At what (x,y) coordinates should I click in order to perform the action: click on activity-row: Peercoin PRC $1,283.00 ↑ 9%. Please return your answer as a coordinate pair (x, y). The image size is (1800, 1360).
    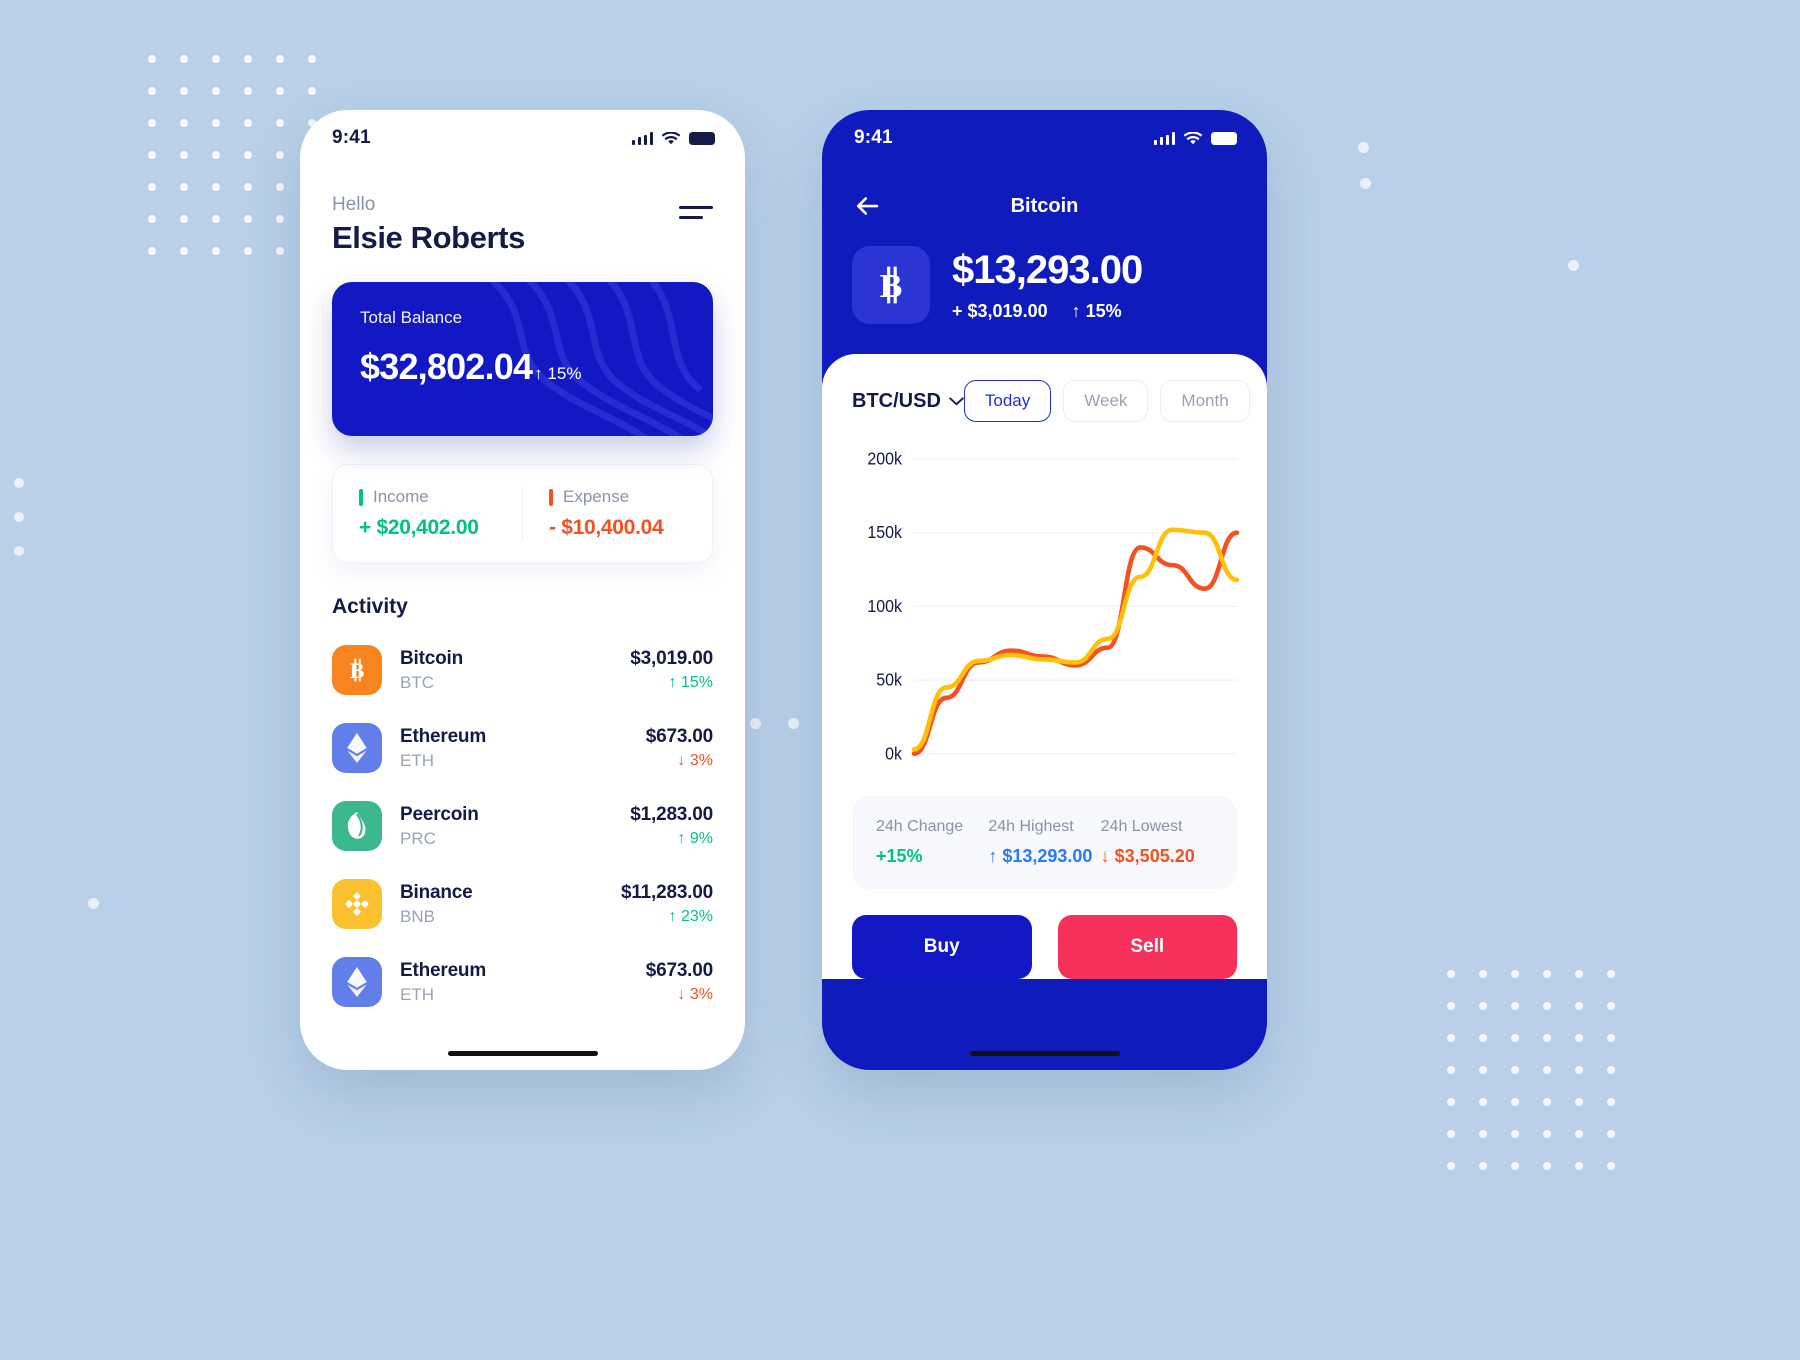
    Looking at the image, I should click on (522, 826).